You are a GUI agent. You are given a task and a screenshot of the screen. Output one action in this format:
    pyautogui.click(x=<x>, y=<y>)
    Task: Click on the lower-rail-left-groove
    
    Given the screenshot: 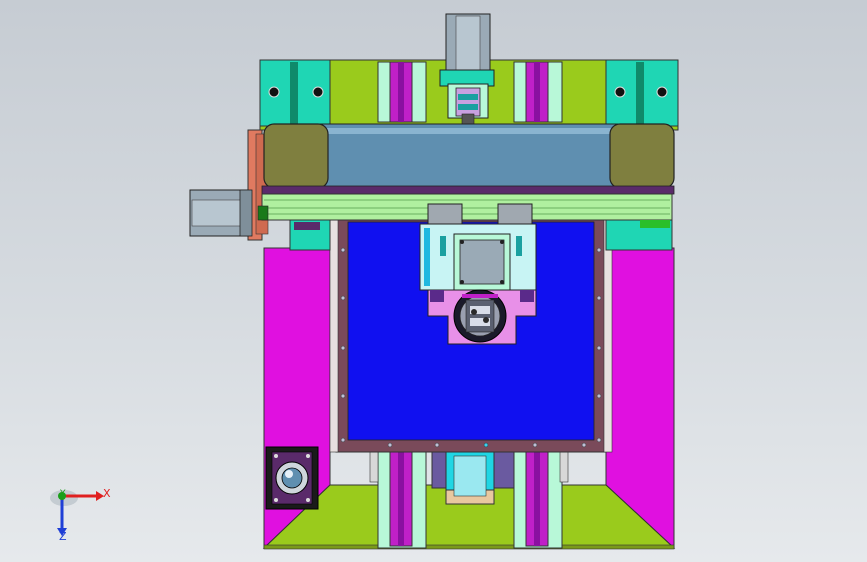 What is the action you would take?
    pyautogui.click(x=401, y=499)
    